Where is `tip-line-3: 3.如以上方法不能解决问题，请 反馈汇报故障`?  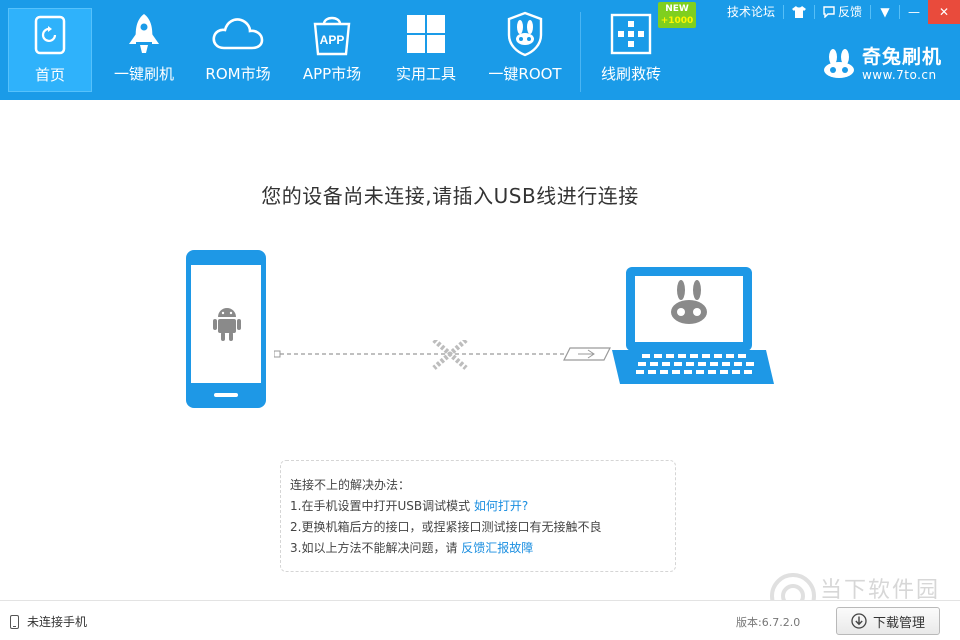 tip-line-3: 3.如以上方法不能解决问题，请 反馈汇报故障 is located at coordinates (412, 548).